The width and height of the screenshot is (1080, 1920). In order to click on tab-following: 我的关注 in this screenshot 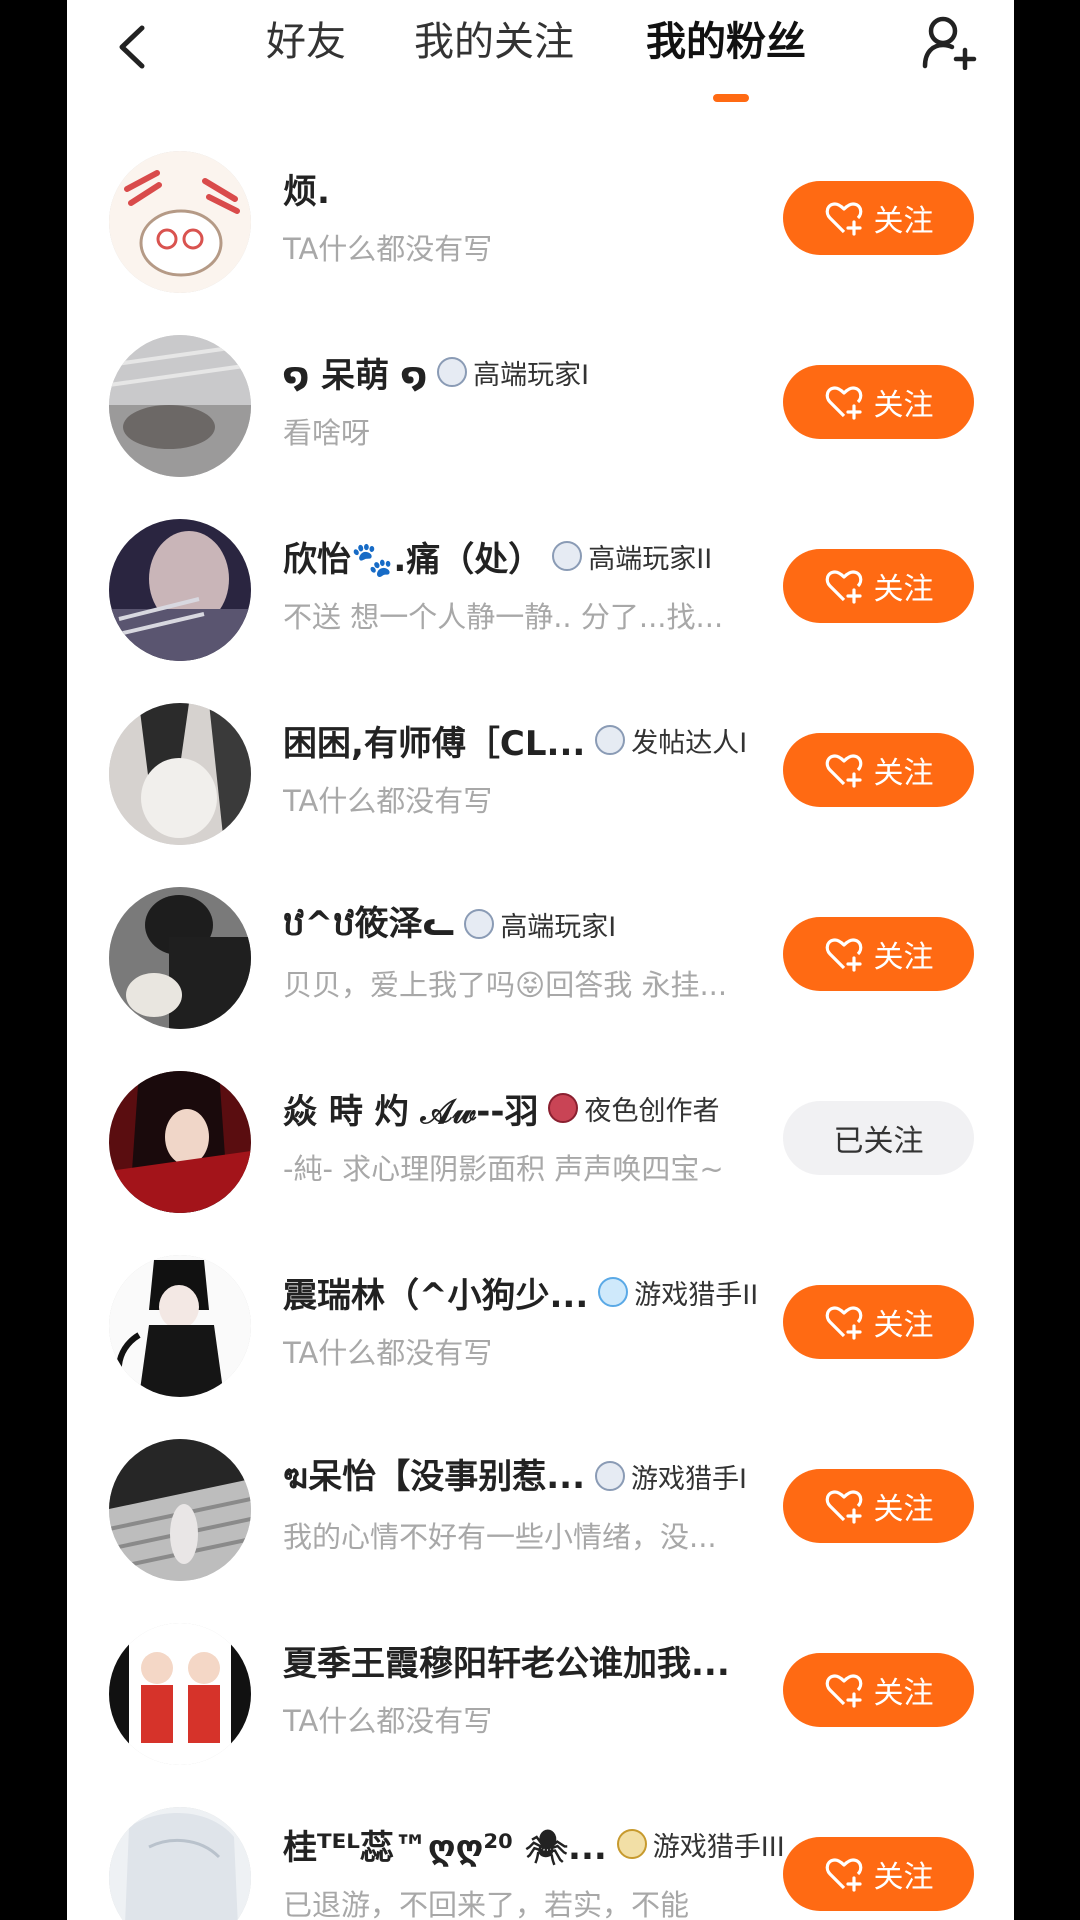, I will do `click(494, 42)`.